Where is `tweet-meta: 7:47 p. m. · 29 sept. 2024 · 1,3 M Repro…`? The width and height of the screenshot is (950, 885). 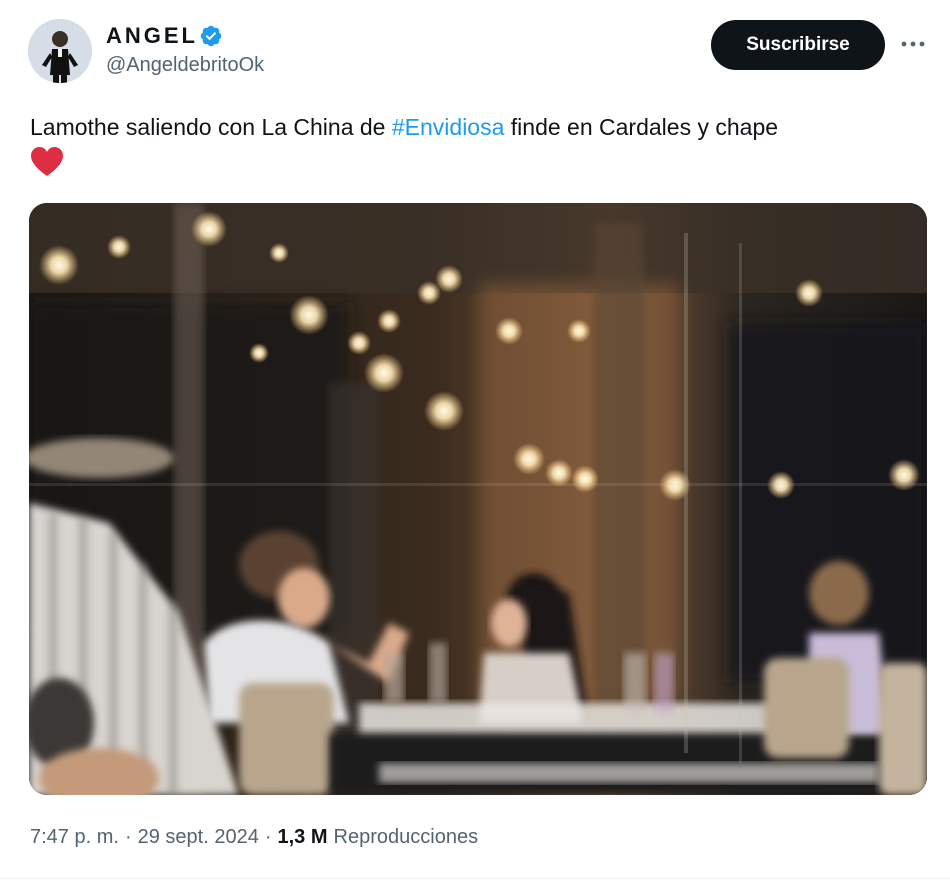
tweet-meta: 7:47 p. m. · 29 sept. 2024 · 1,3 M Repro… is located at coordinates (254, 837).